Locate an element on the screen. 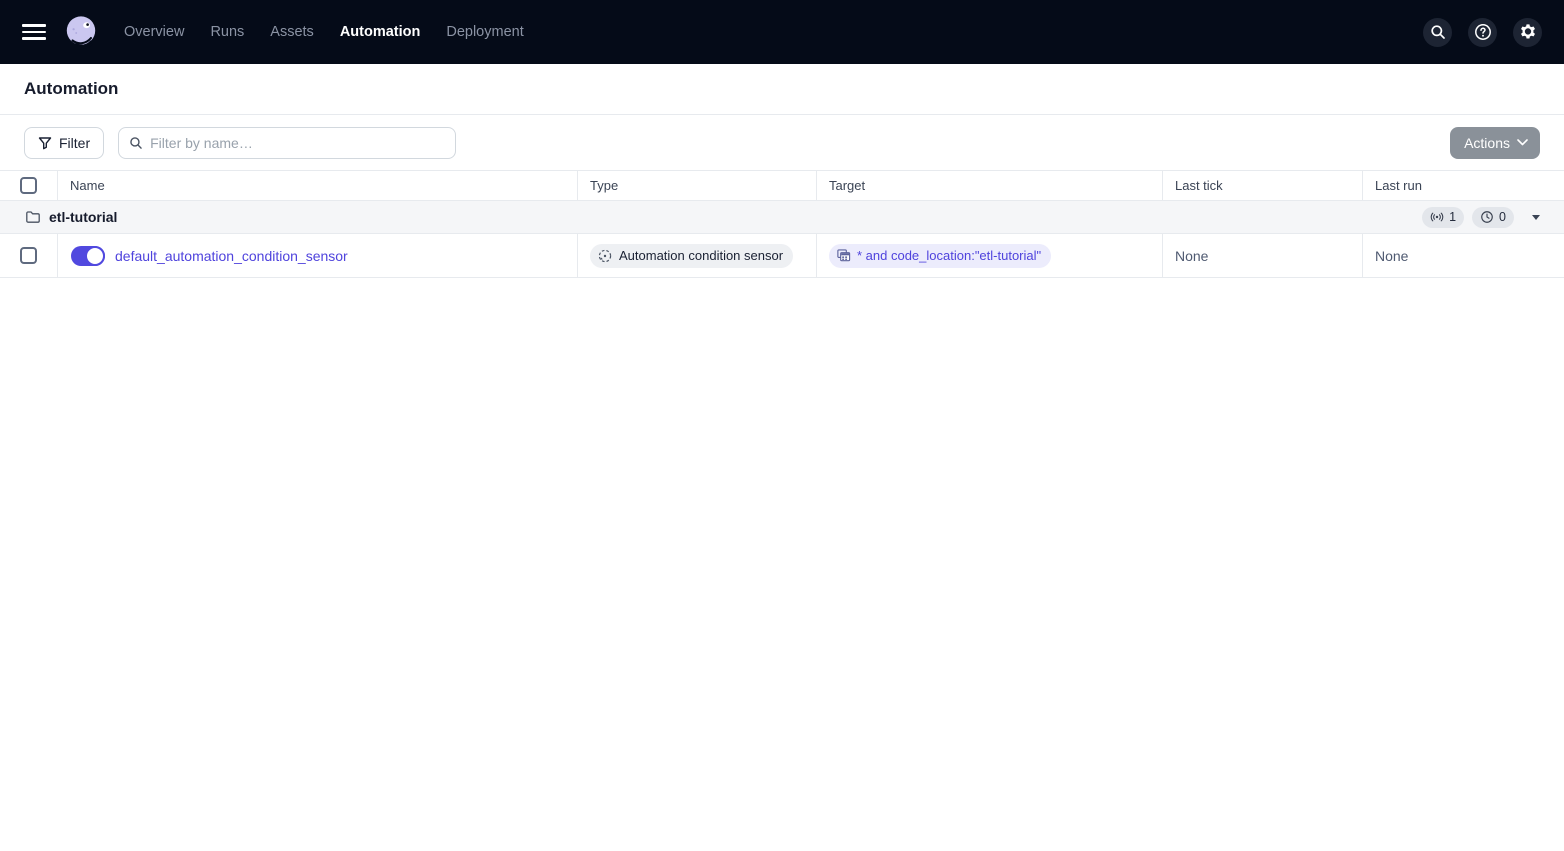  gear-icon is located at coordinates (1527, 31).